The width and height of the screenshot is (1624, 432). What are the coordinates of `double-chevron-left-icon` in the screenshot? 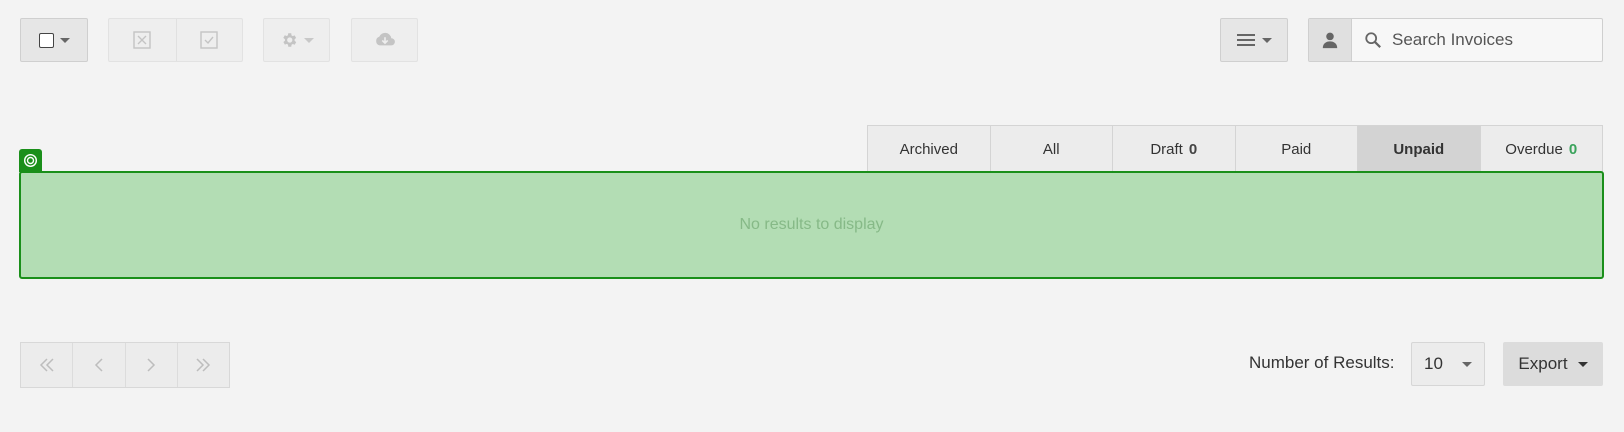 It's located at (46, 365).